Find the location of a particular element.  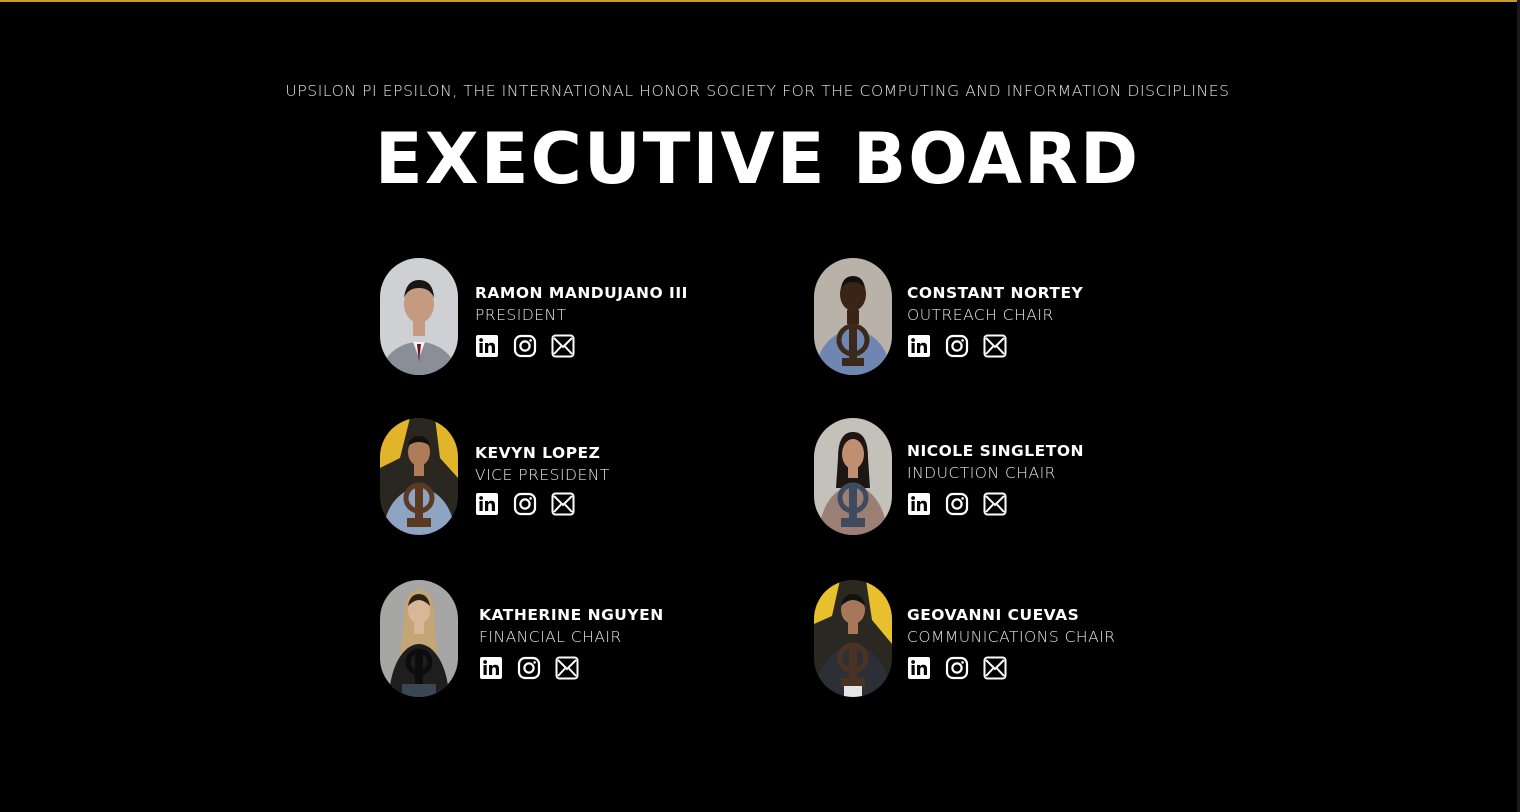

member-name: RAMON MANDUJANO III is located at coordinates (581, 293).